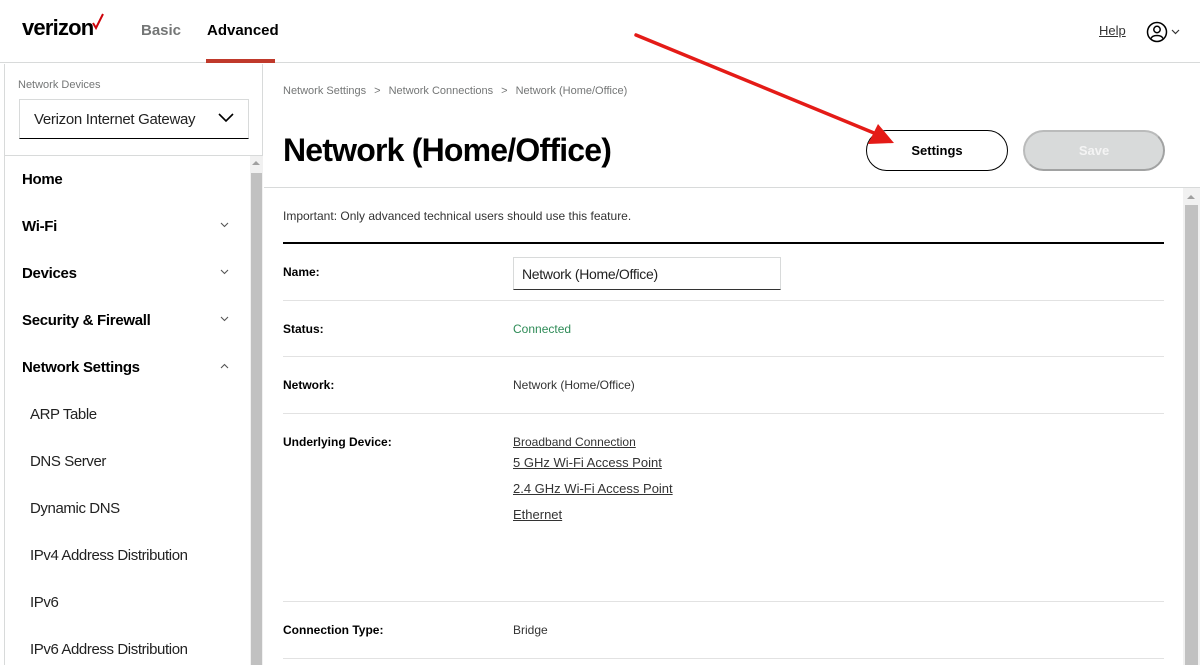 The height and width of the screenshot is (665, 1200). Describe the element at coordinates (68, 461) in the screenshot. I see `sidebar-subitem-label: DNS Server` at that location.